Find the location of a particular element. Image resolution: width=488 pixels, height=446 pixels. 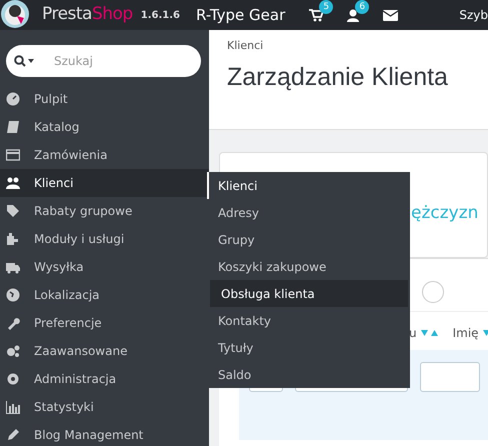

page-title: Zarządzanie Klienta is located at coordinates (337, 77).